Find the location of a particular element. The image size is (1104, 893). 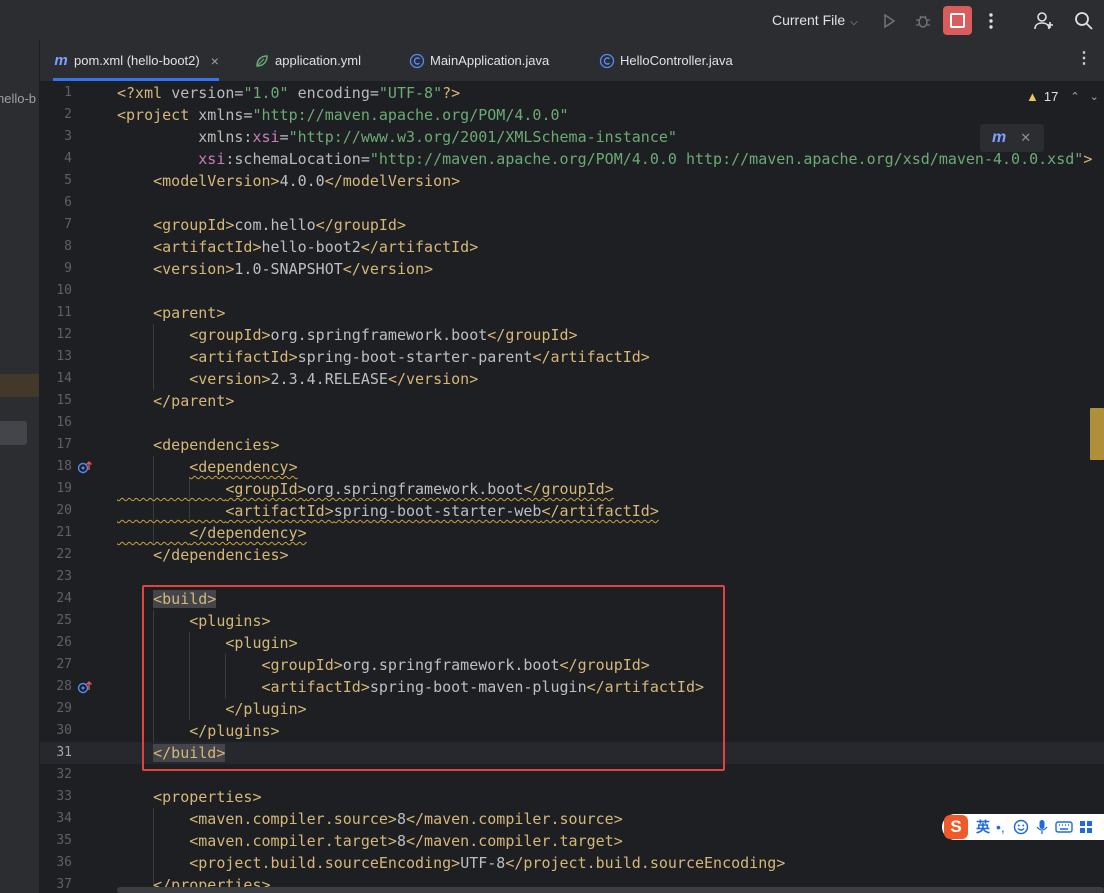

more-vertical-icon is located at coordinates (991, 21).